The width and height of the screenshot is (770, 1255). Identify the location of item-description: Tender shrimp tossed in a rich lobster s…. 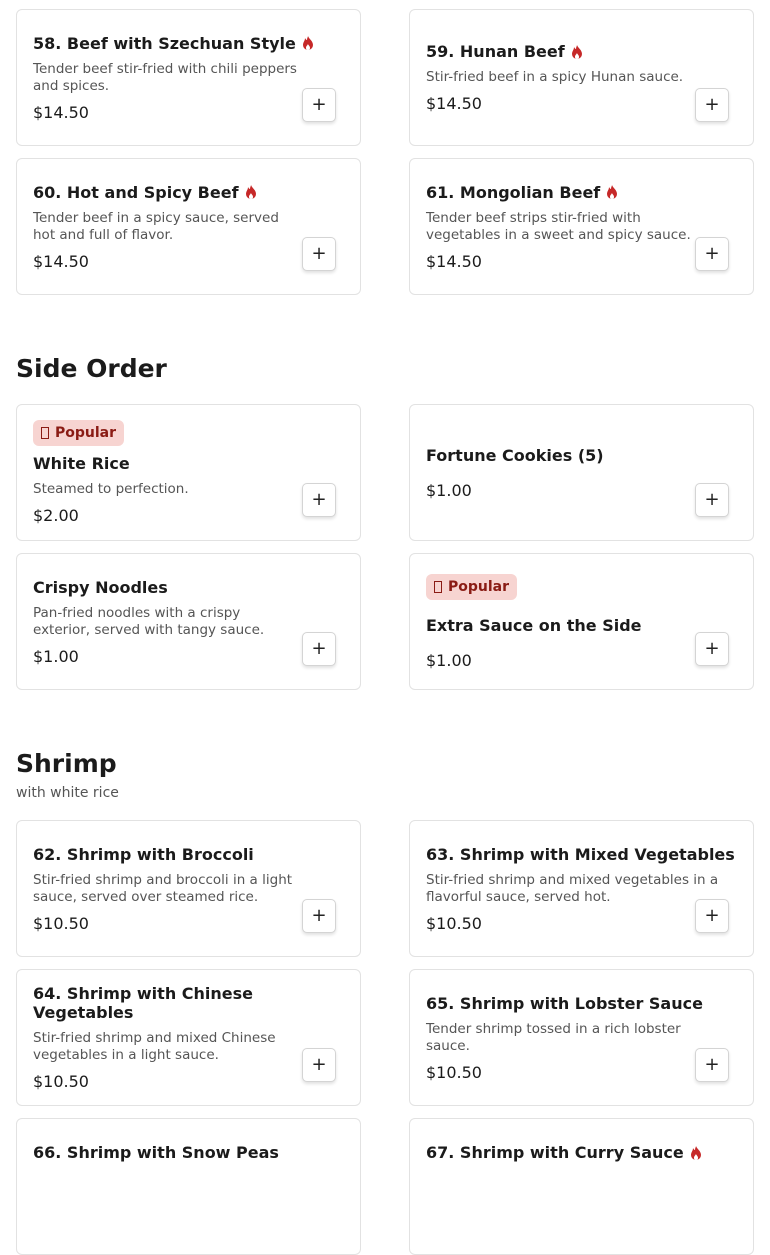
(553, 1037).